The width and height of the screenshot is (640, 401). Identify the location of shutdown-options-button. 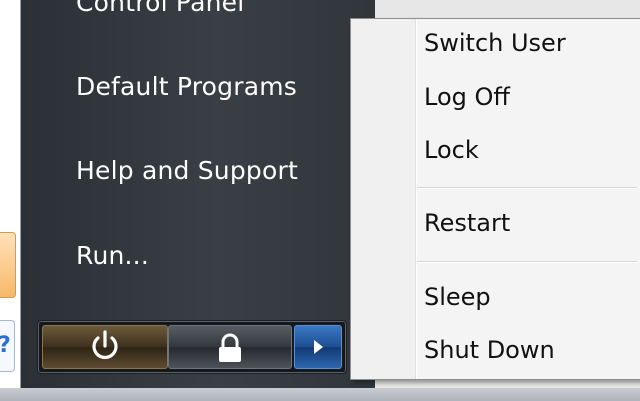
(318, 347).